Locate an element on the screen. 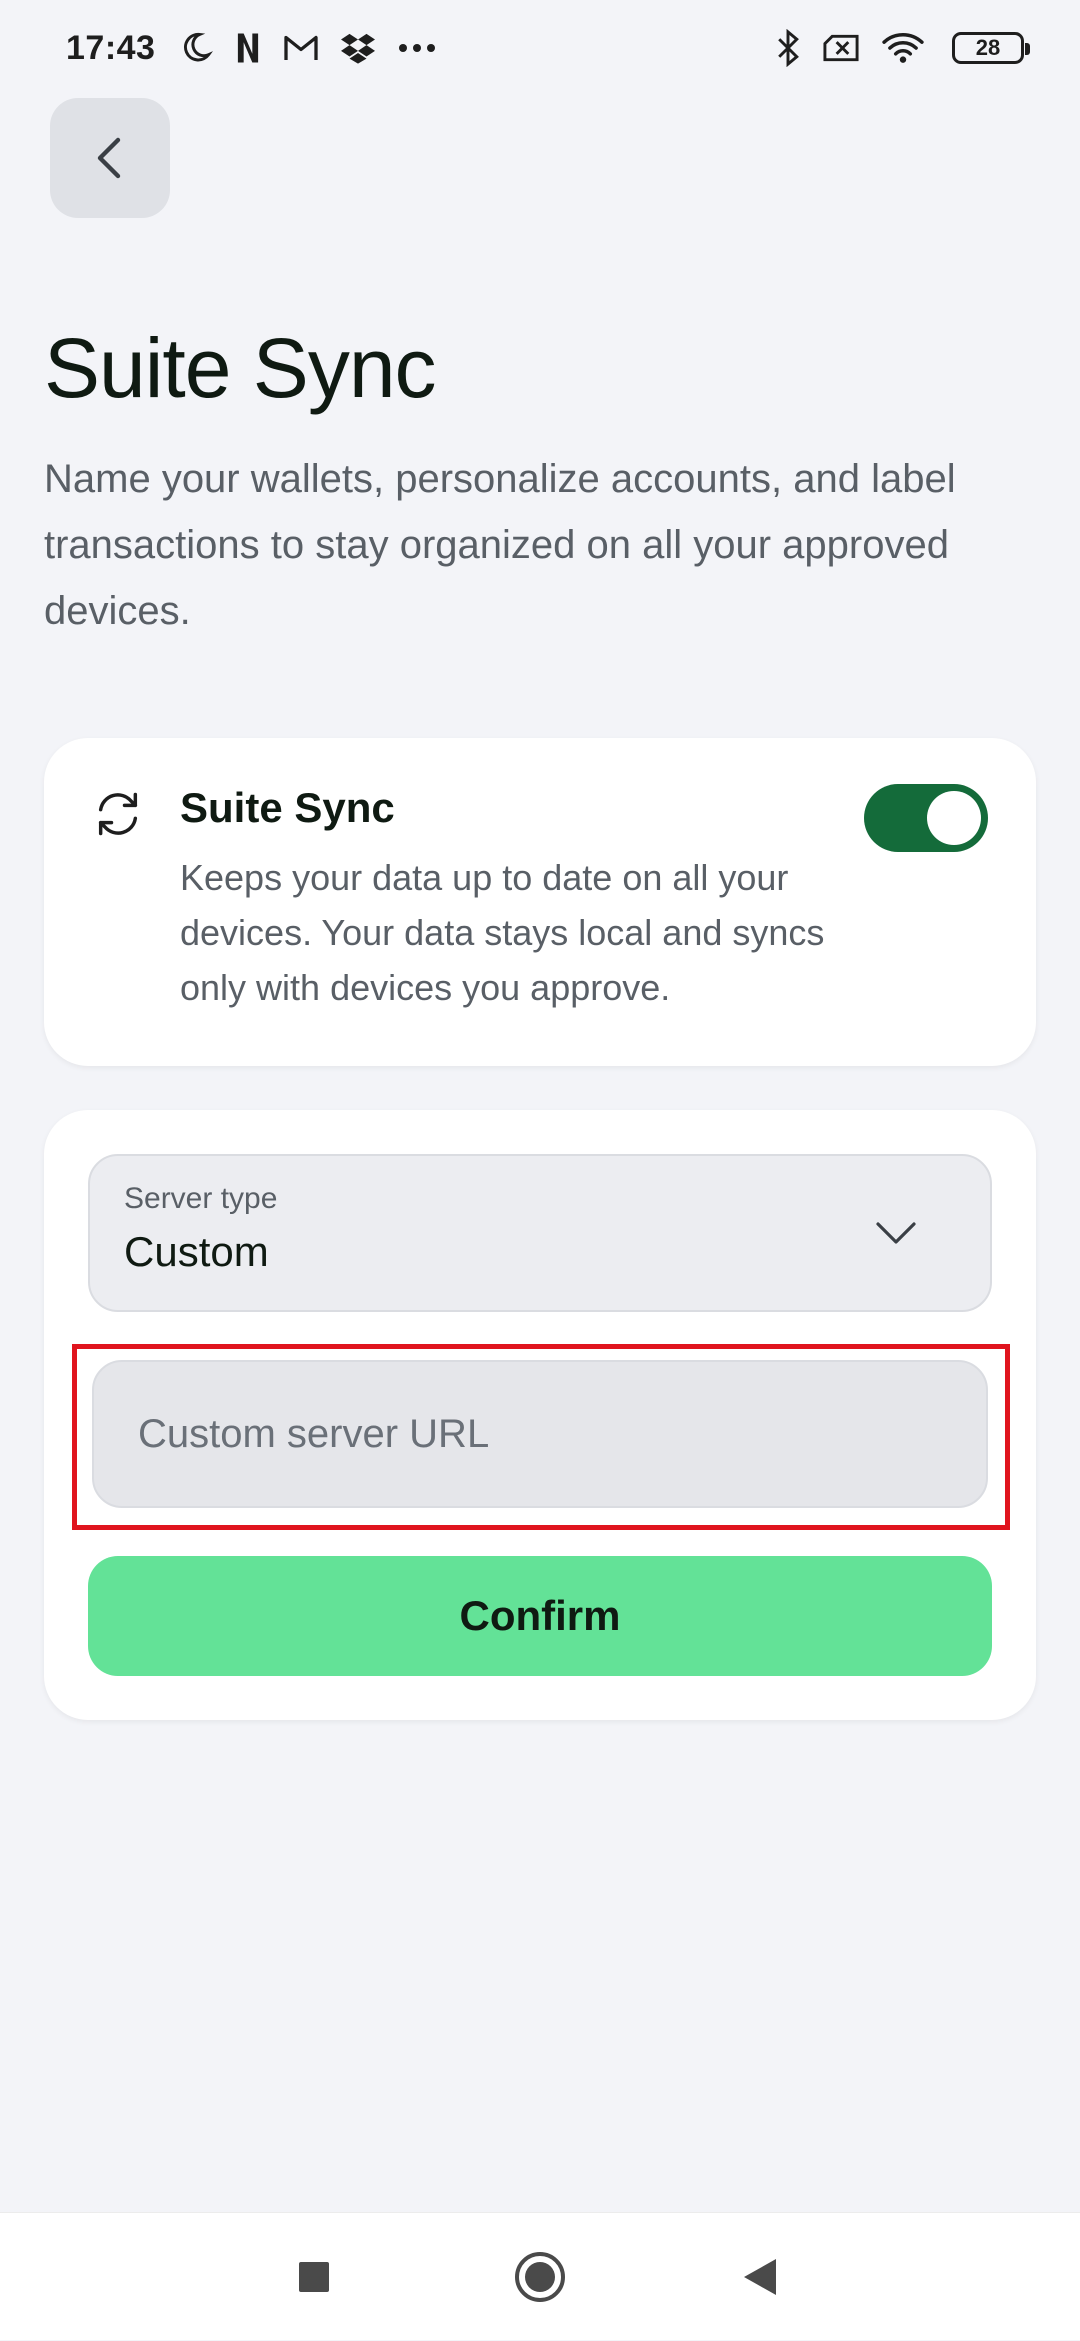 The height and width of the screenshot is (2341, 1080). gmail-icon is located at coordinates (301, 48).